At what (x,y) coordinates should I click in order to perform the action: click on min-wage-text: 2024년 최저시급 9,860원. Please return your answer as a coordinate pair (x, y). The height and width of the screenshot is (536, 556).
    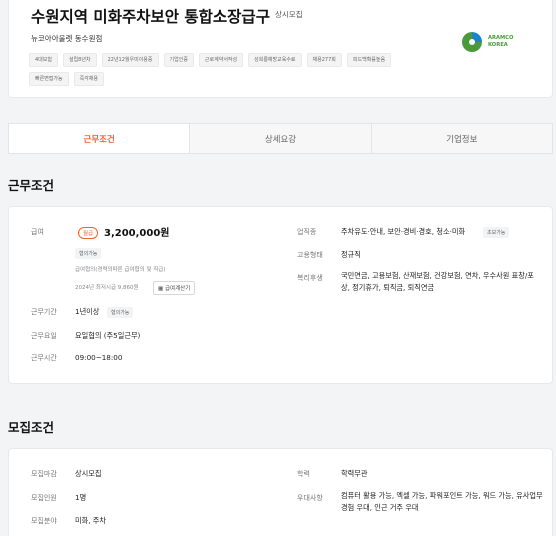
    Looking at the image, I should click on (107, 288).